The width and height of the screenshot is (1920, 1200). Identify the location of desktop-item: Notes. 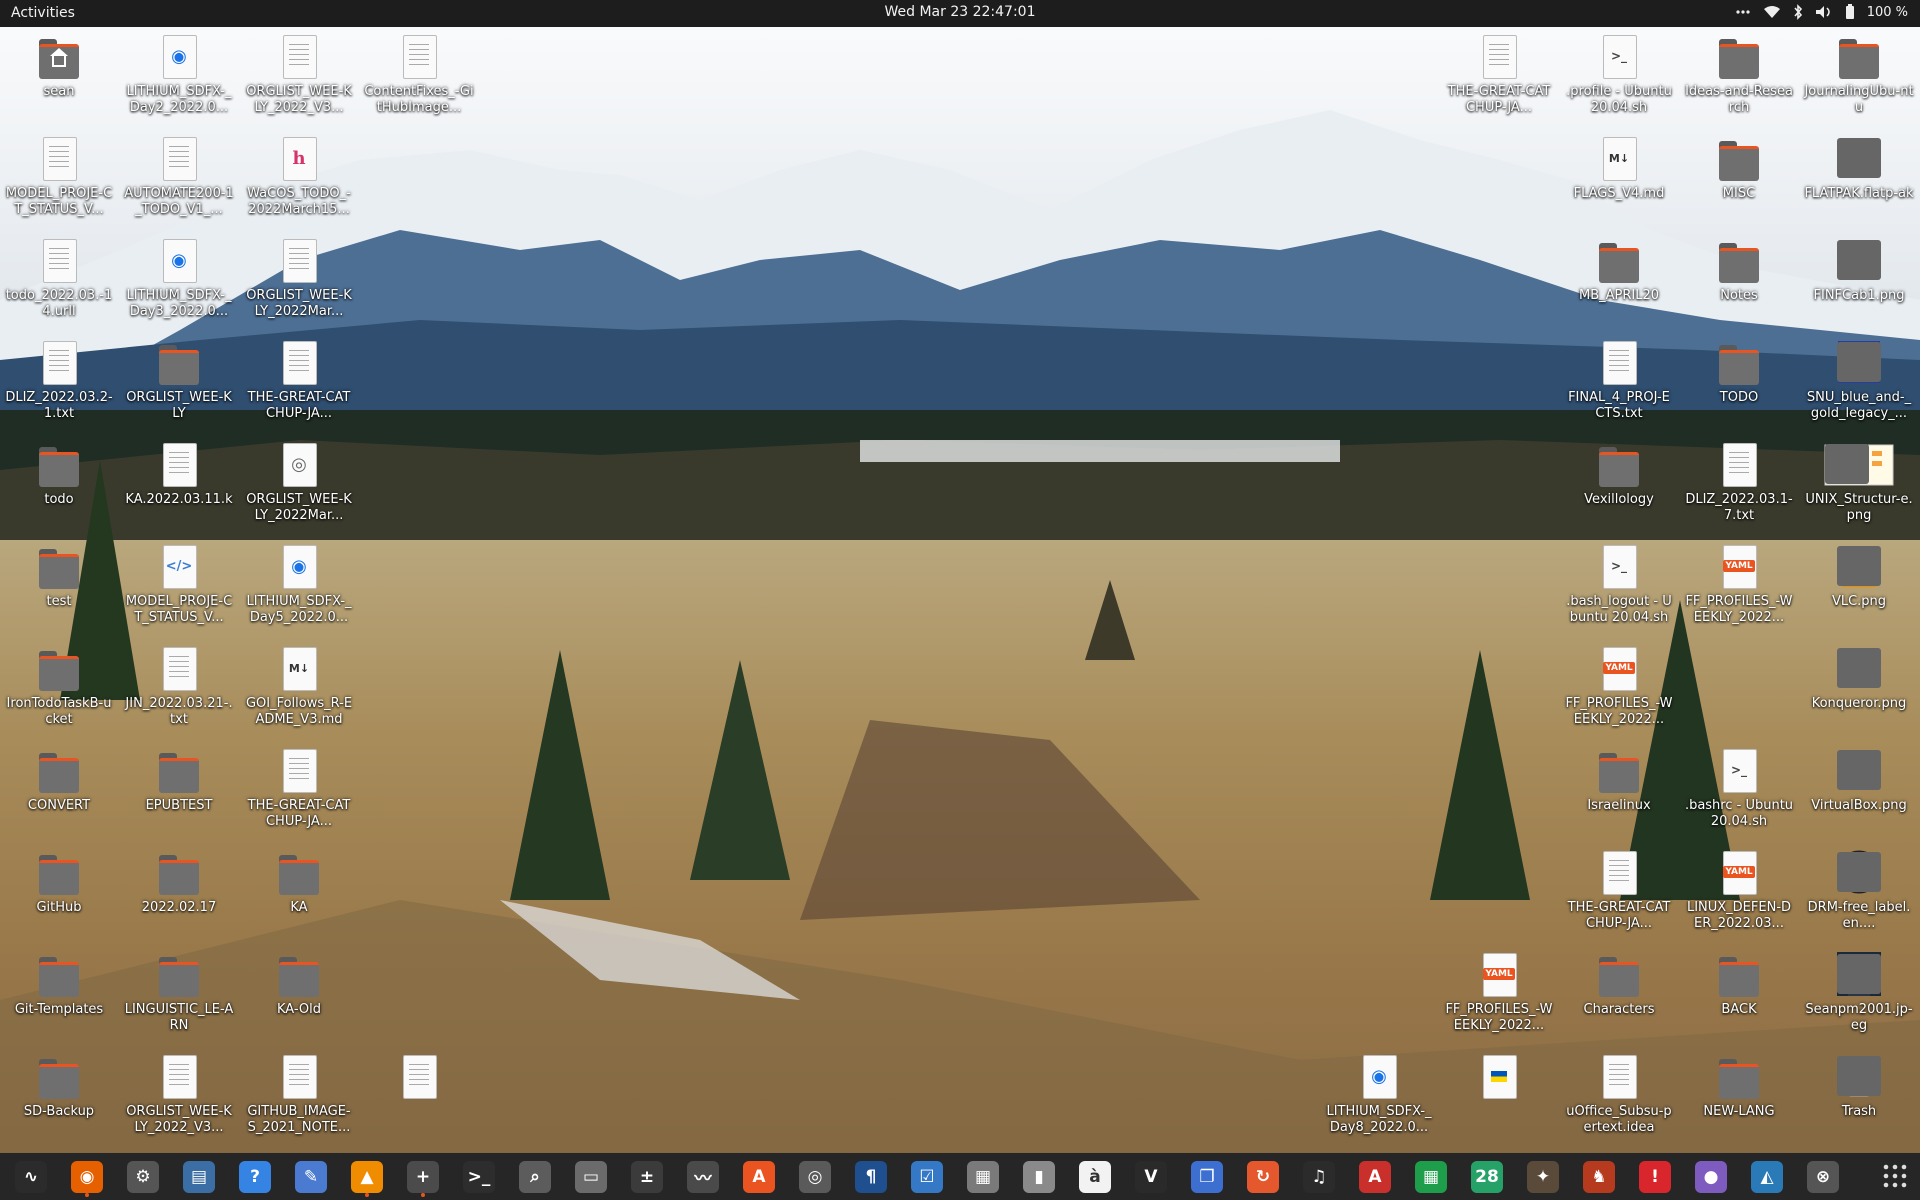
(1739, 270).